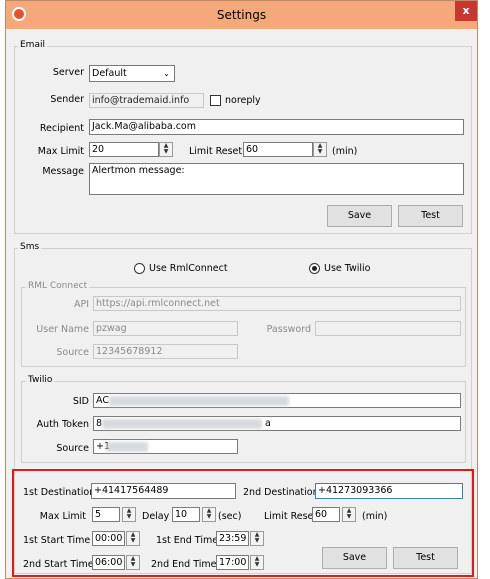 The image size is (490, 579). I want to click on window-title: Settings, so click(241, 15).